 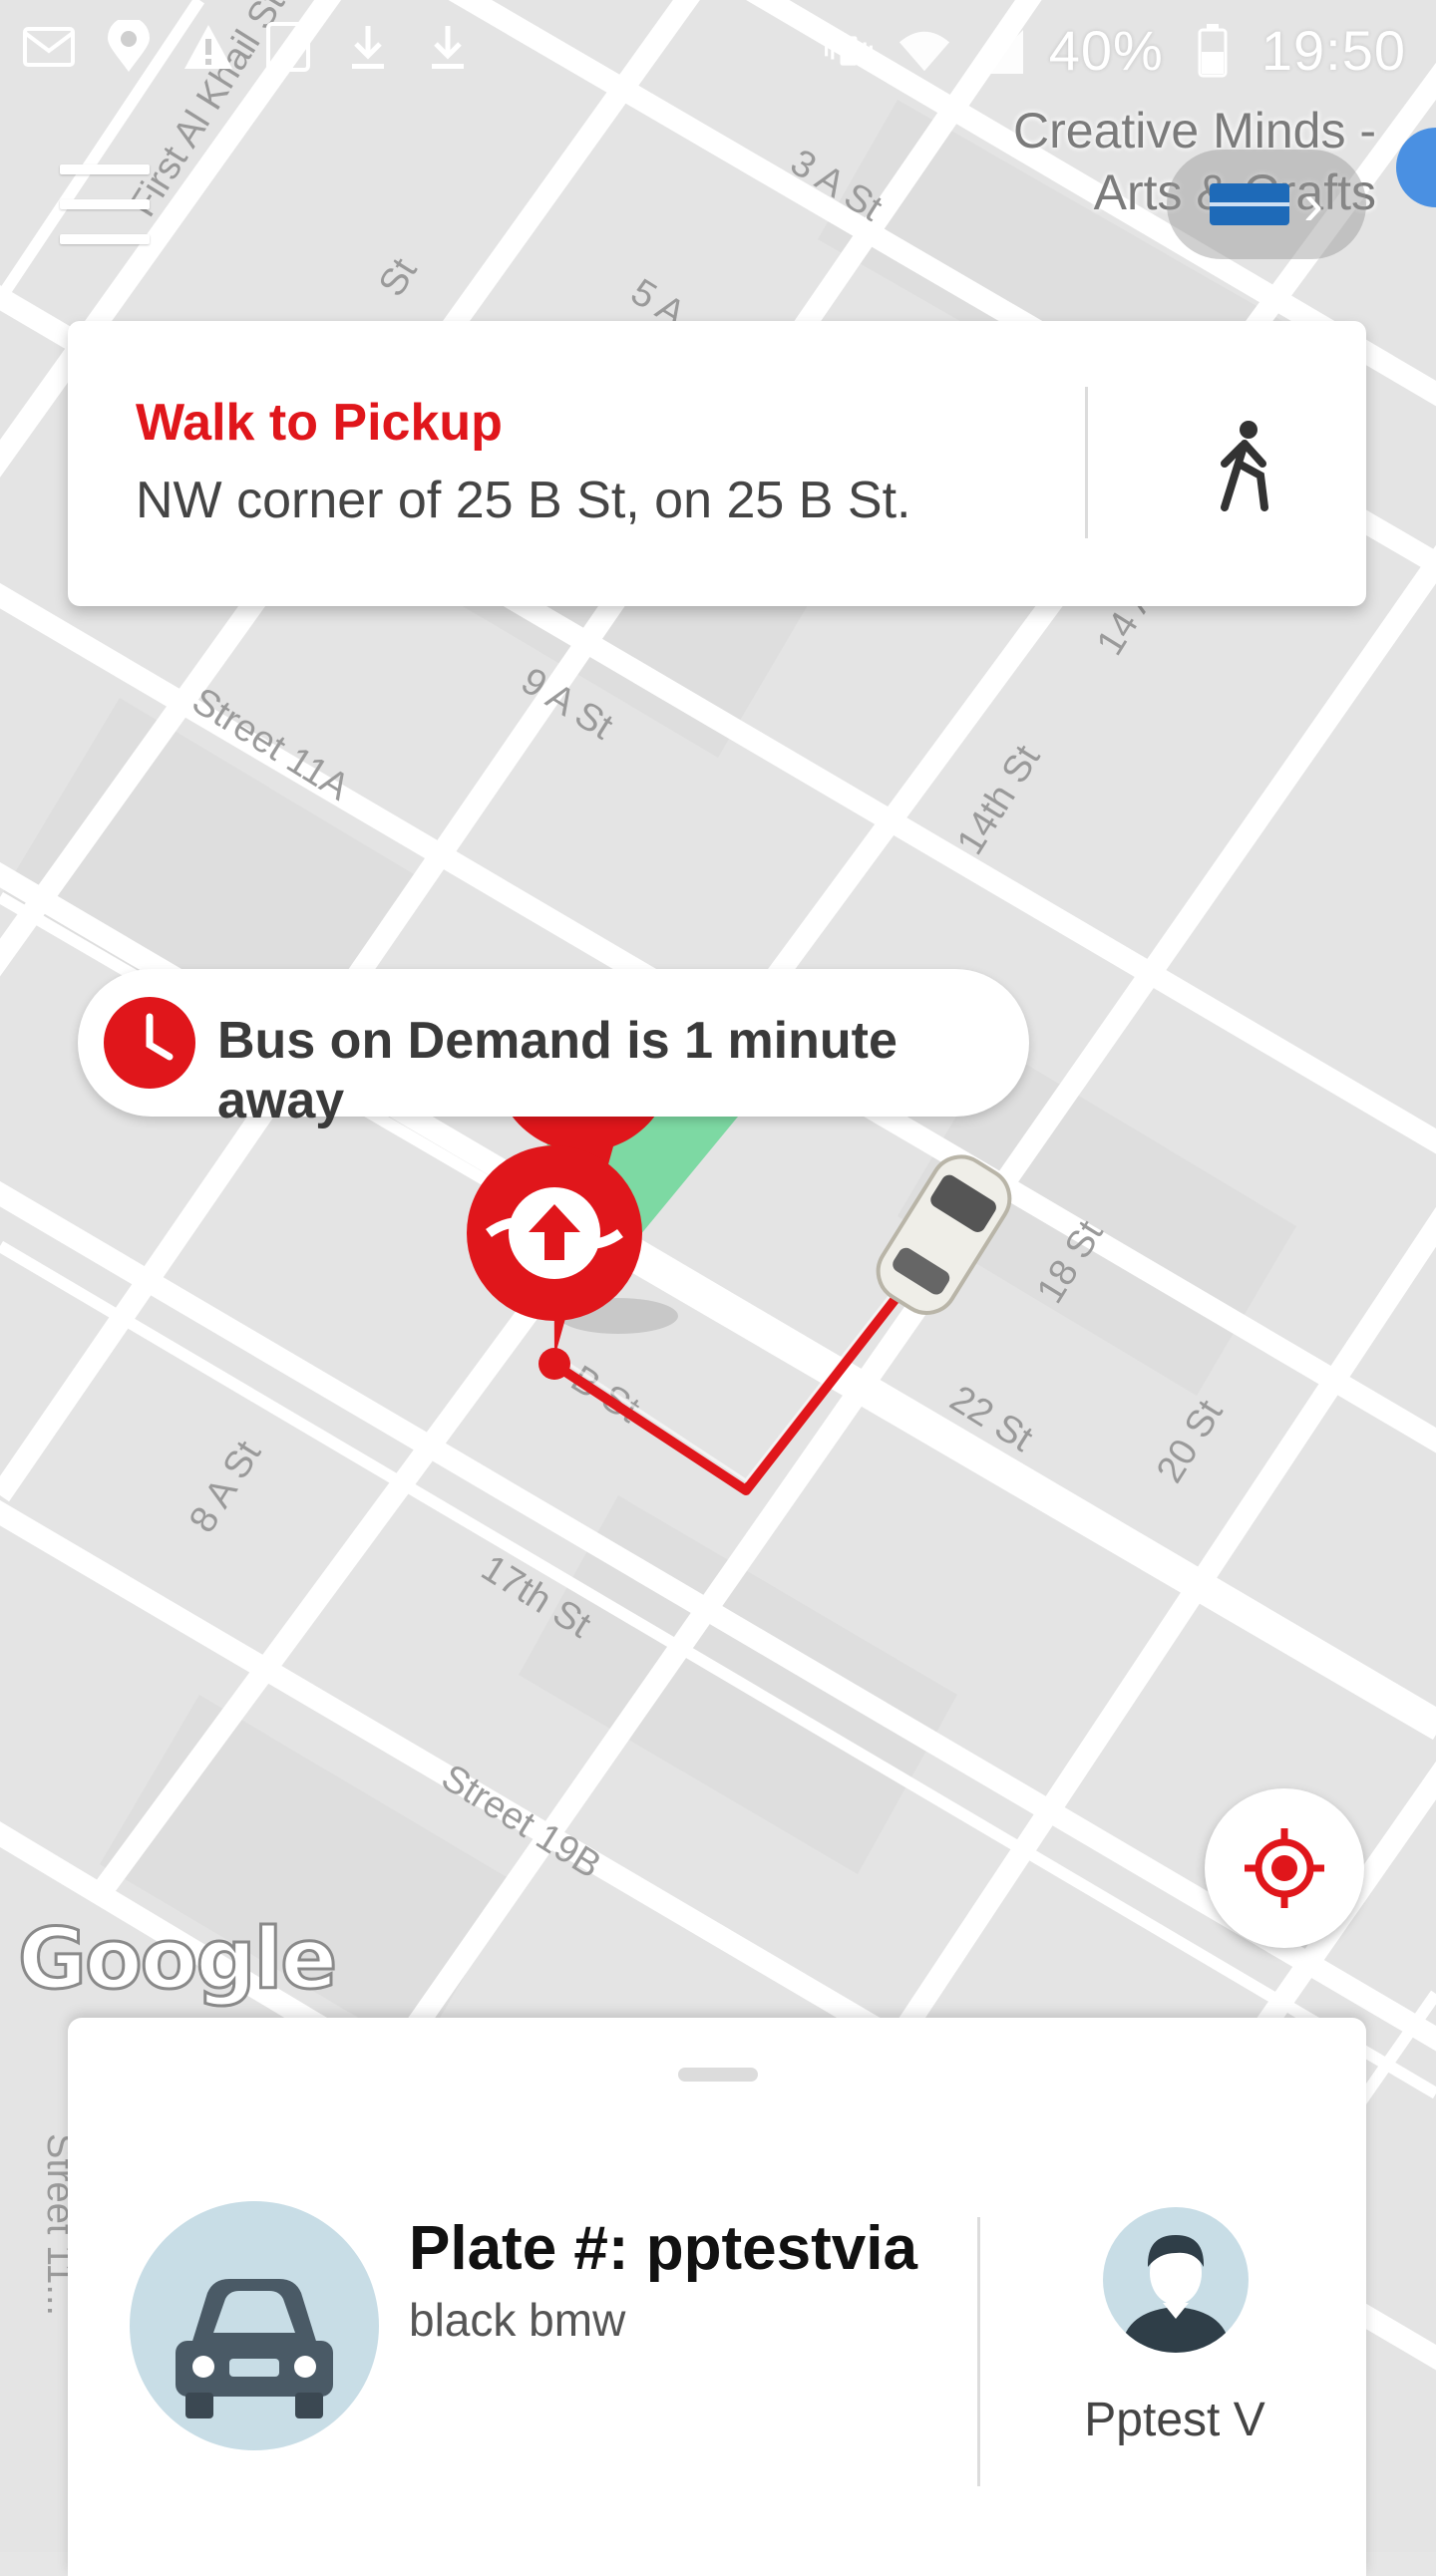 I want to click on menu-button, so click(x=105, y=204).